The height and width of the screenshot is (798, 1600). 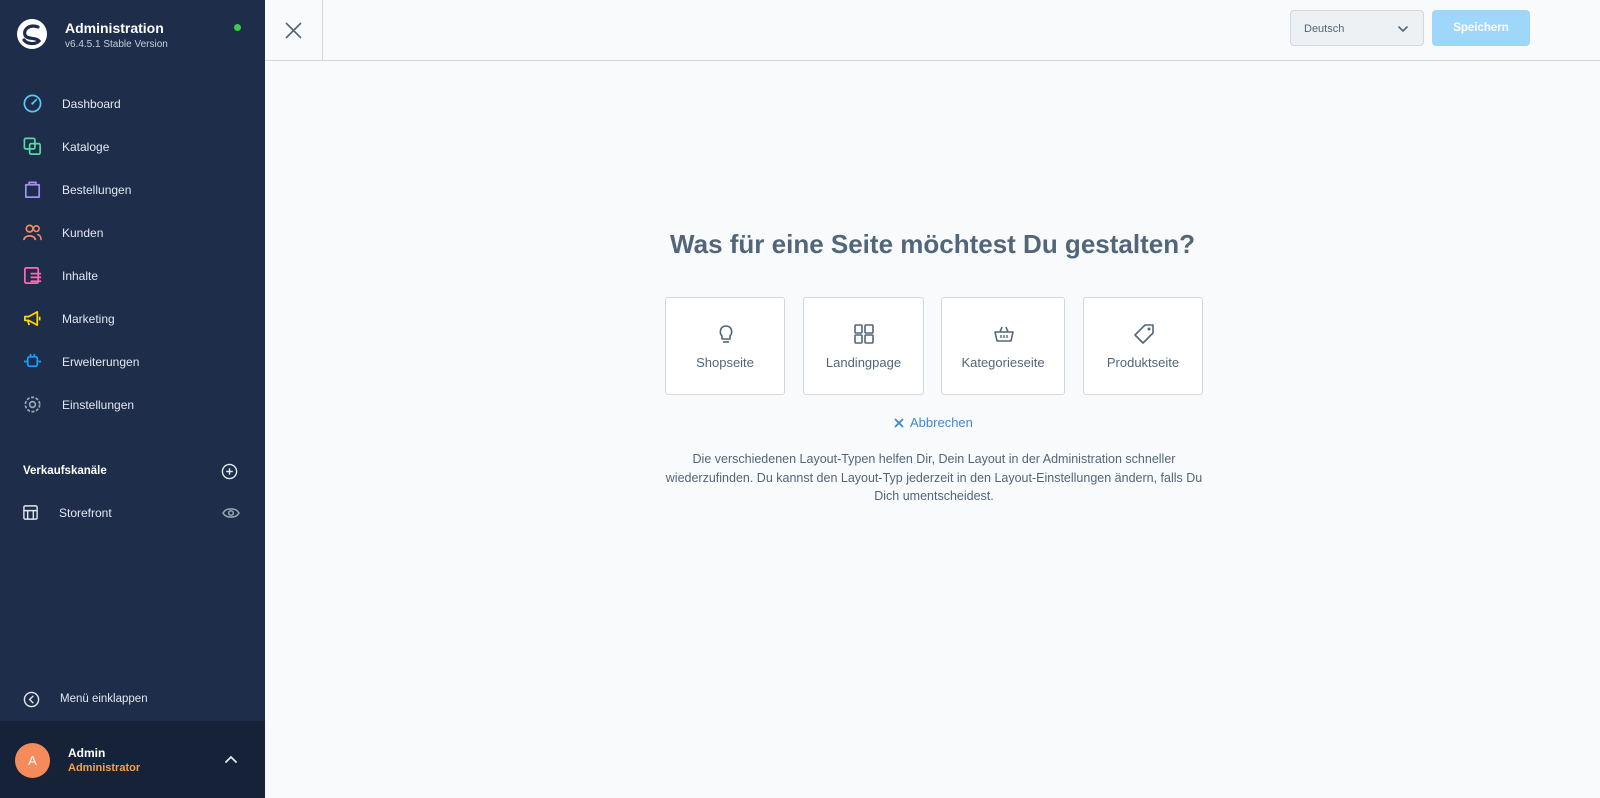 I want to click on nav-label: Kunden, so click(x=83, y=232).